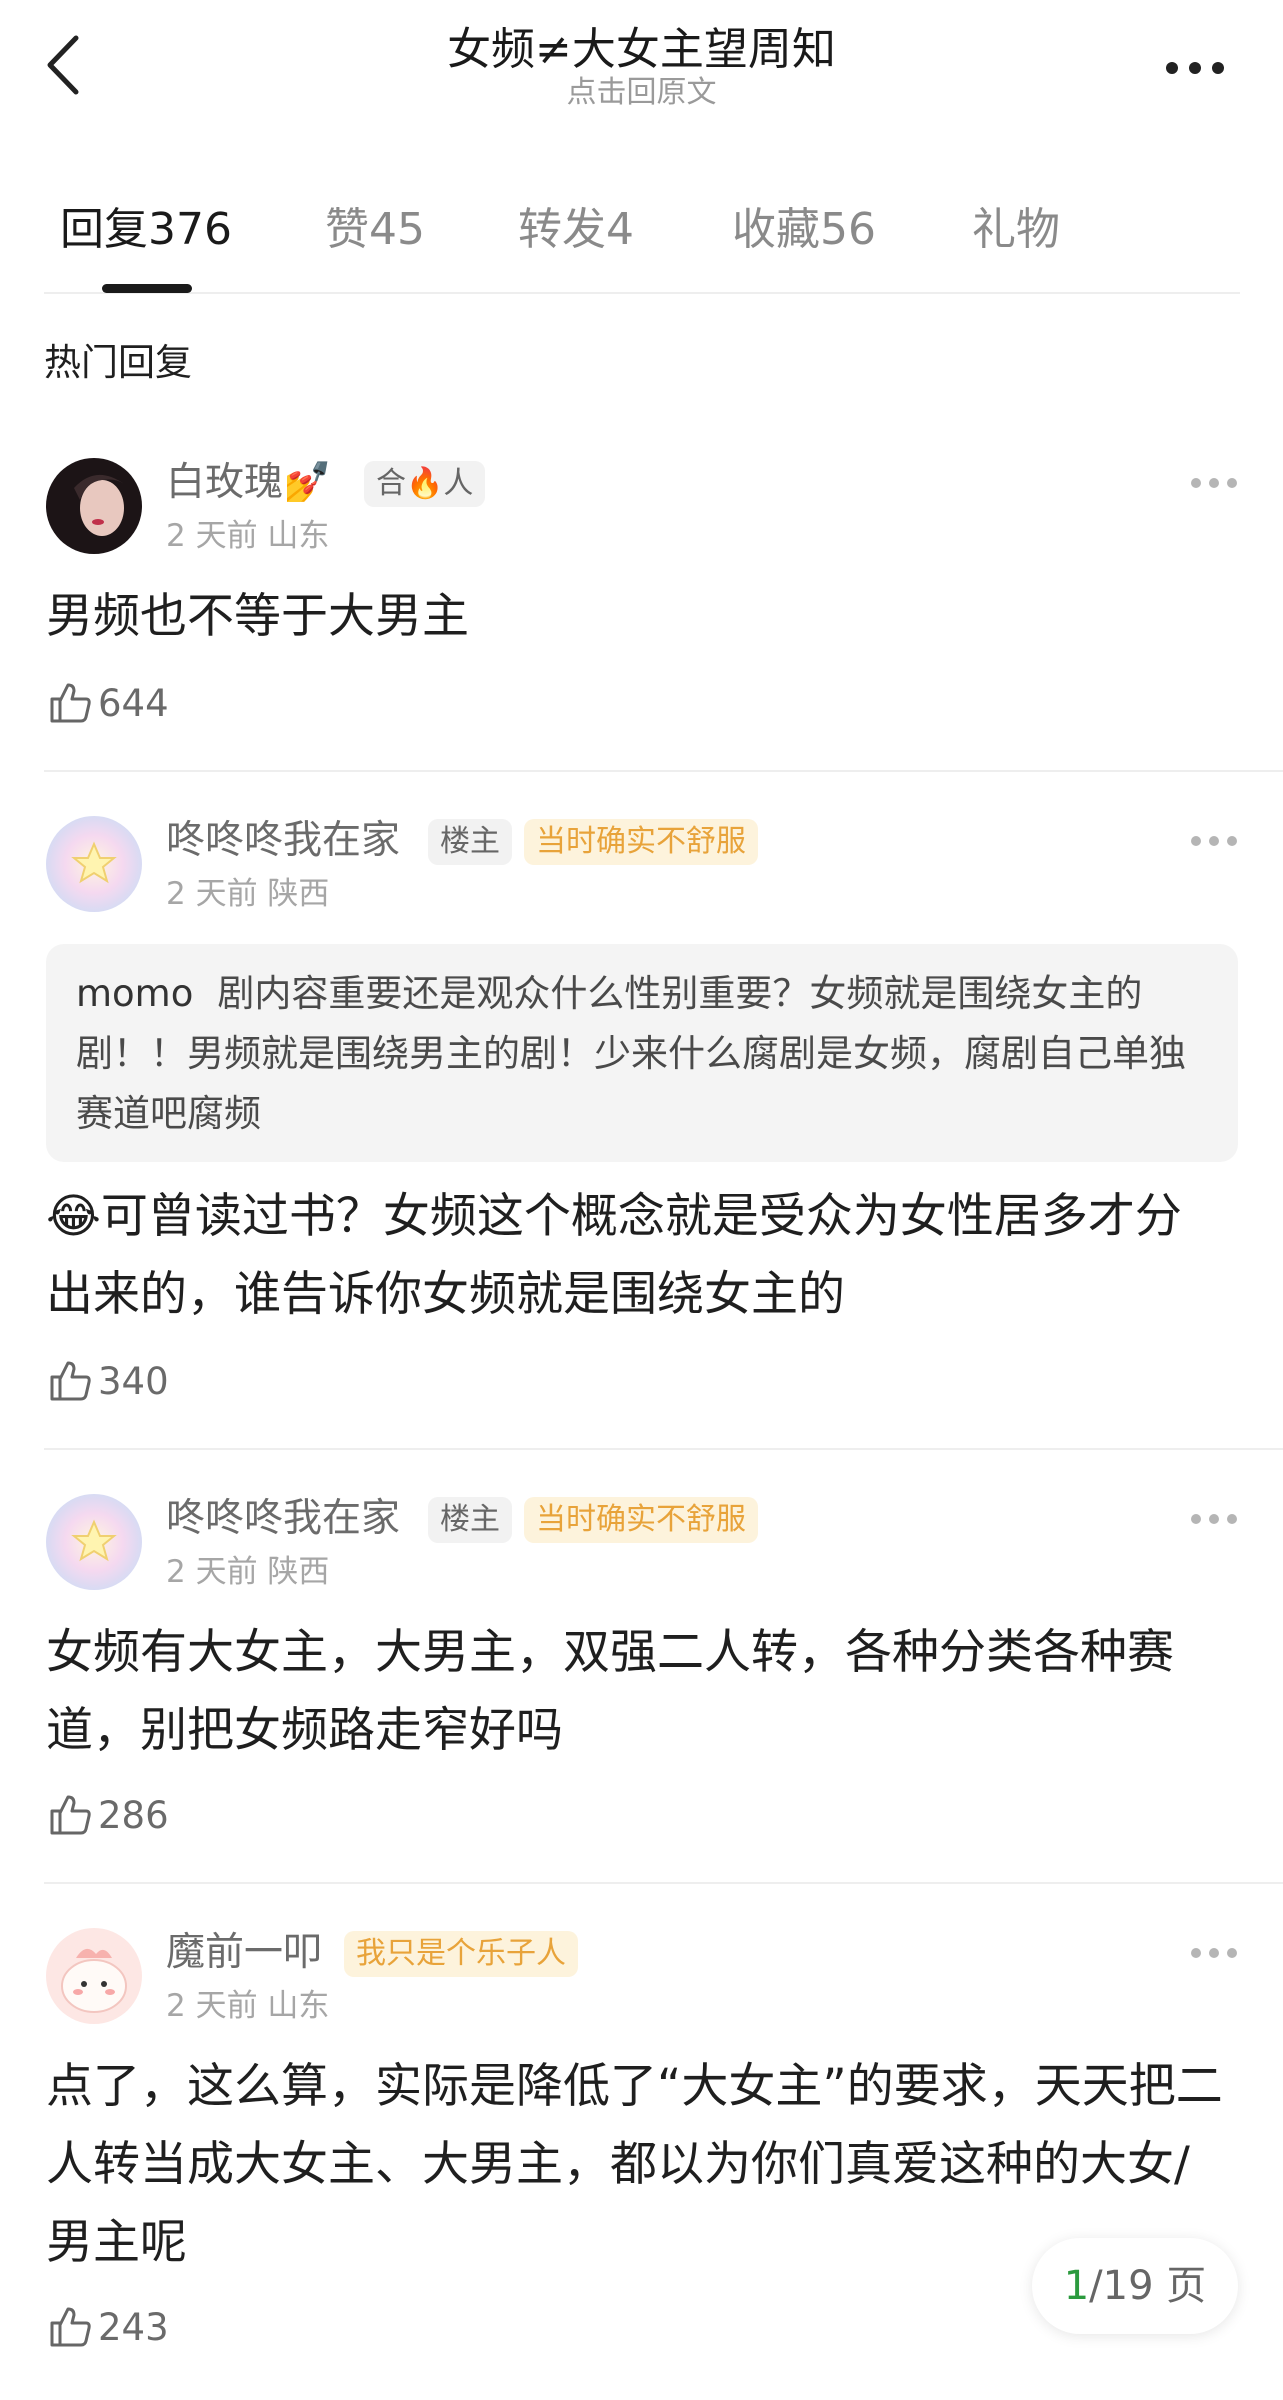 The height and width of the screenshot is (2400, 1283). I want to click on like-button: 243, so click(107, 2327).